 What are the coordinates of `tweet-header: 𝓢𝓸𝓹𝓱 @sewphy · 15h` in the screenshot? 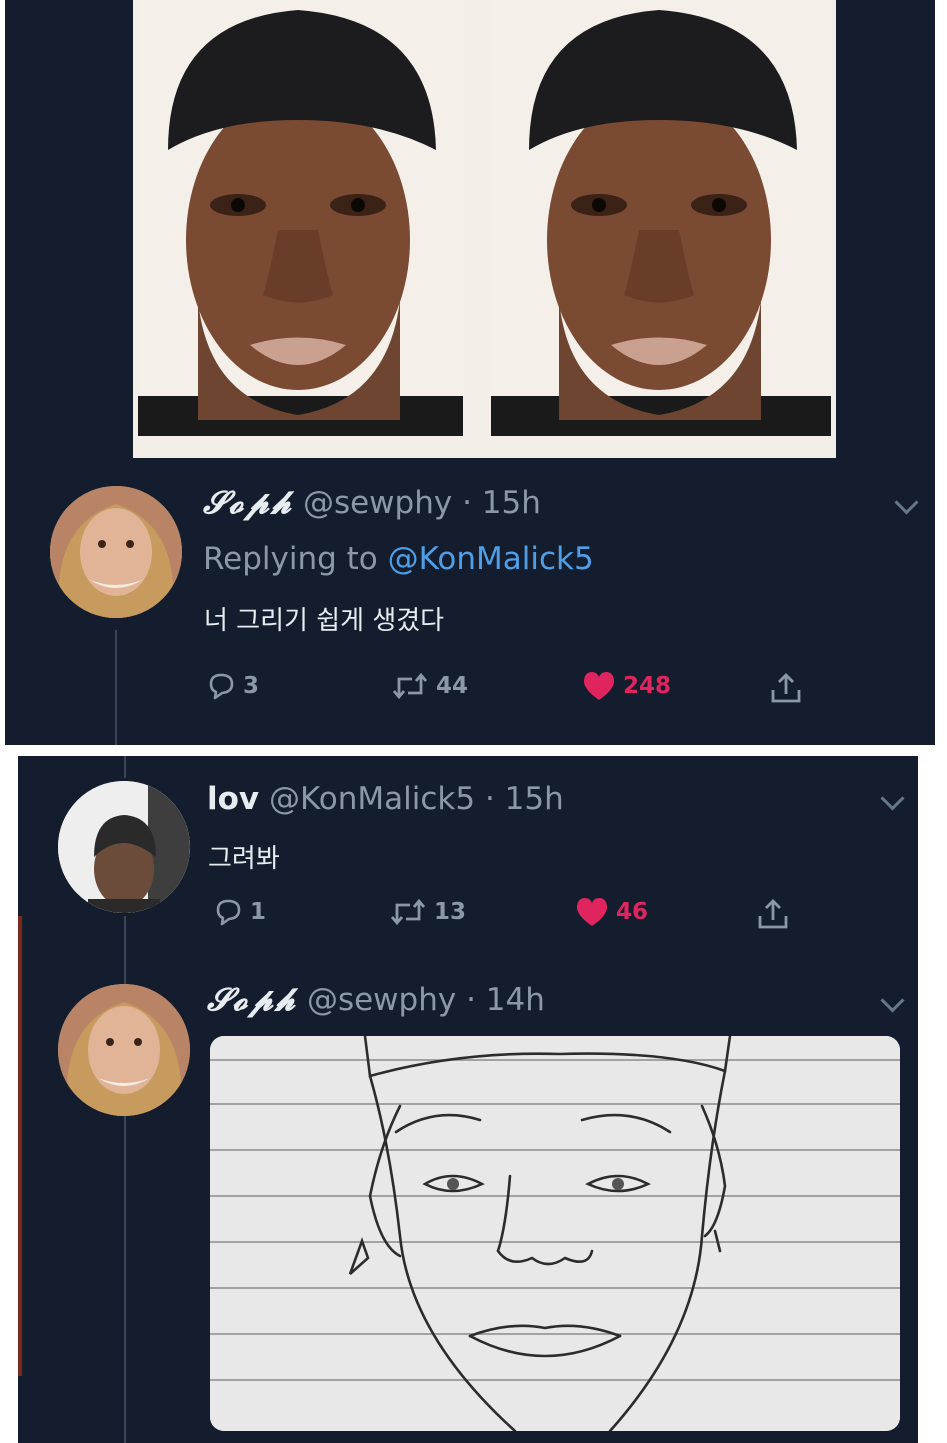 It's located at (372, 503).